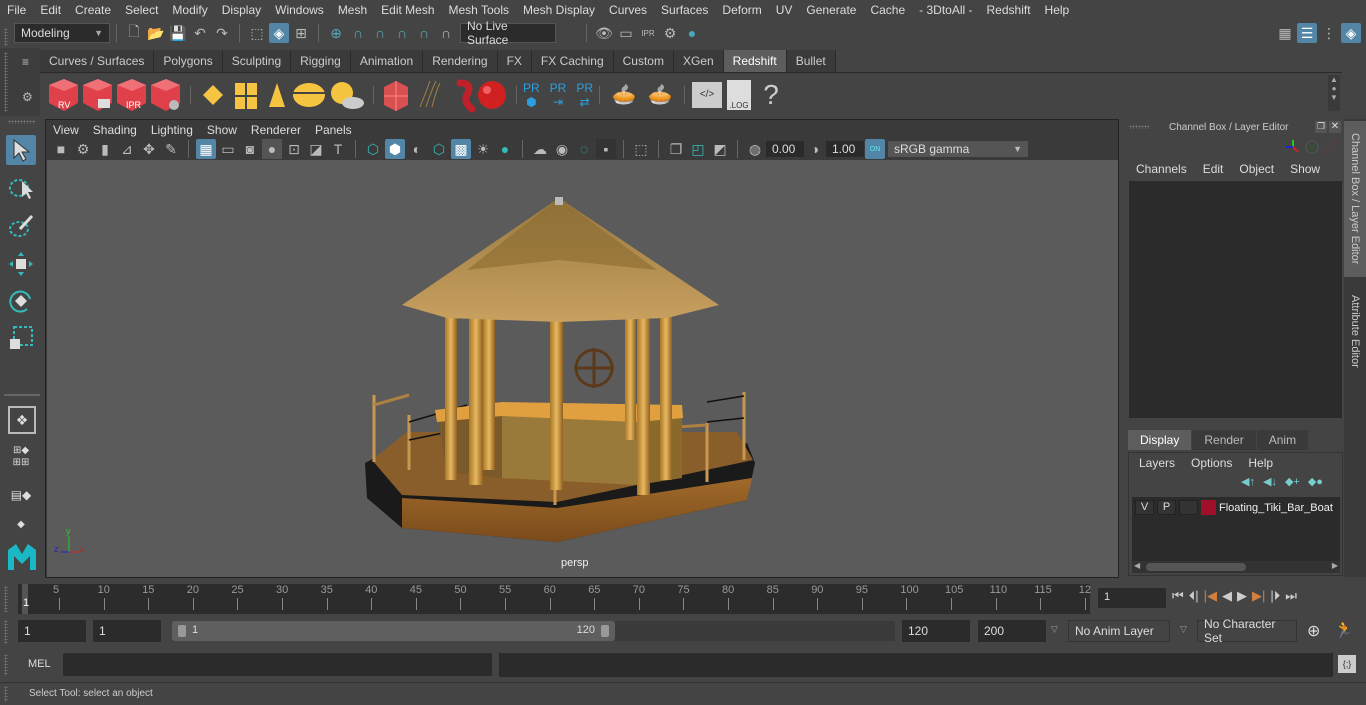 The width and height of the screenshot is (1366, 705). Describe the element at coordinates (373, 149) in the screenshot. I see `wireframe-icon: ⬡` at that location.